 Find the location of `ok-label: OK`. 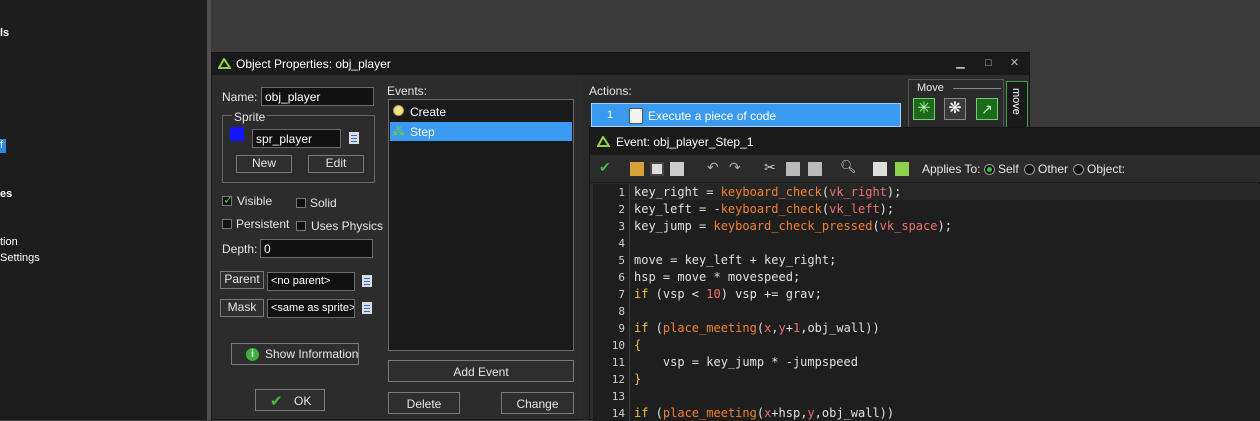

ok-label: OK is located at coordinates (303, 401).